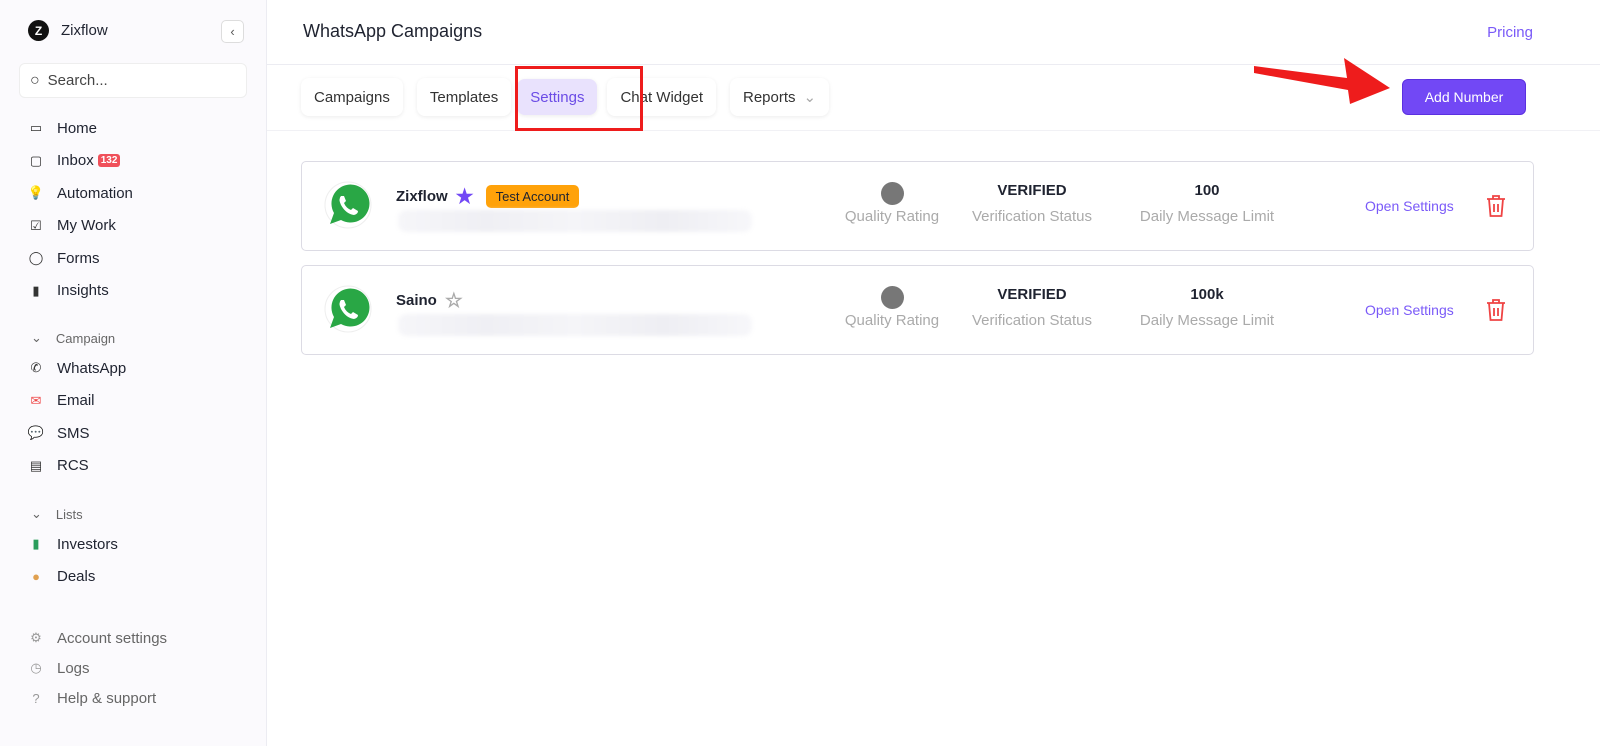  I want to click on label: WhatsApp, so click(92, 368).